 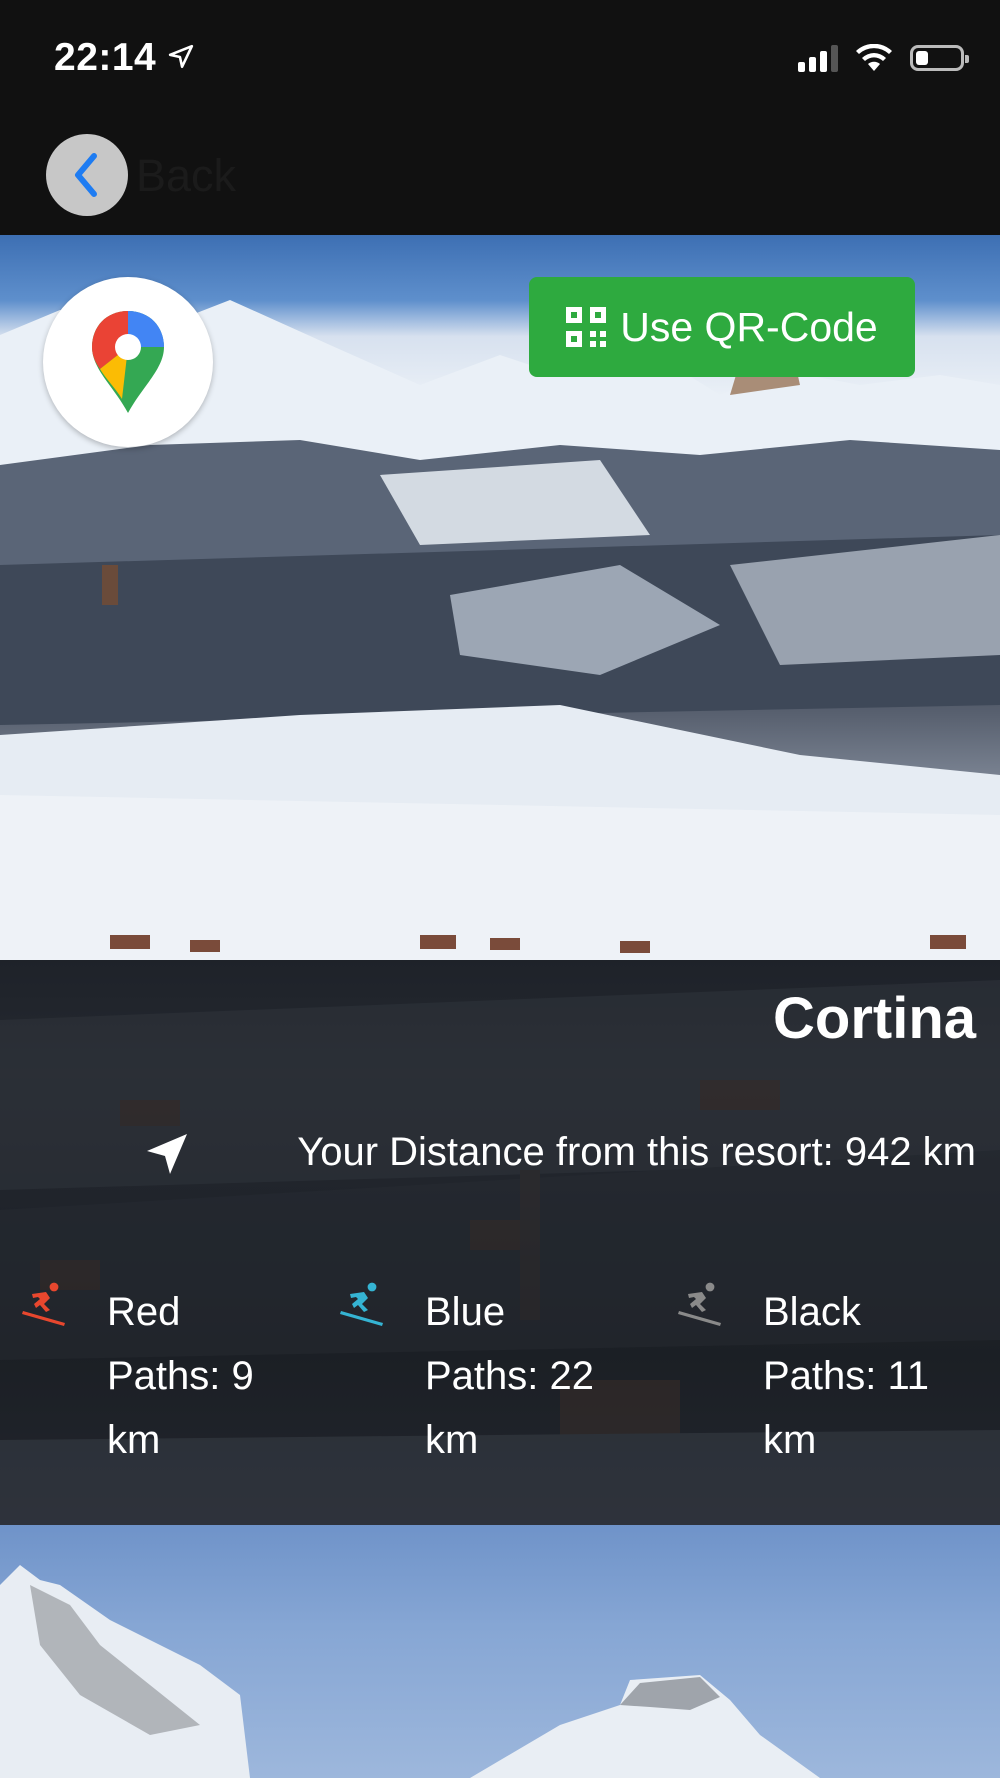 What do you see at coordinates (181, 56) in the screenshot?
I see `location-arrow-icon` at bounding box center [181, 56].